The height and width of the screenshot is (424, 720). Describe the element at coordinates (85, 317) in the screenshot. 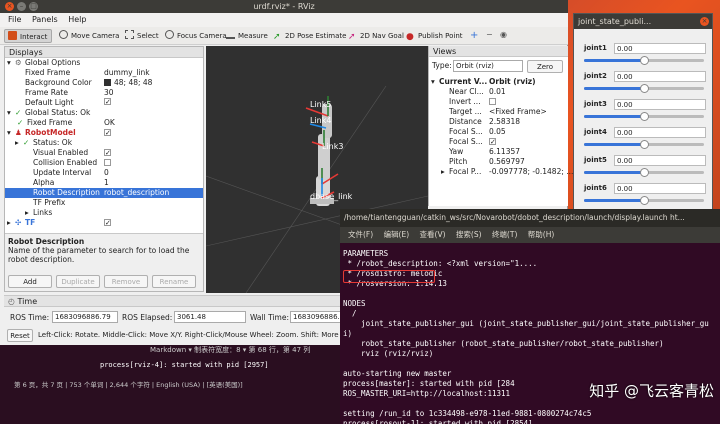

I see `ros-time-field: 1683096886.79` at that location.